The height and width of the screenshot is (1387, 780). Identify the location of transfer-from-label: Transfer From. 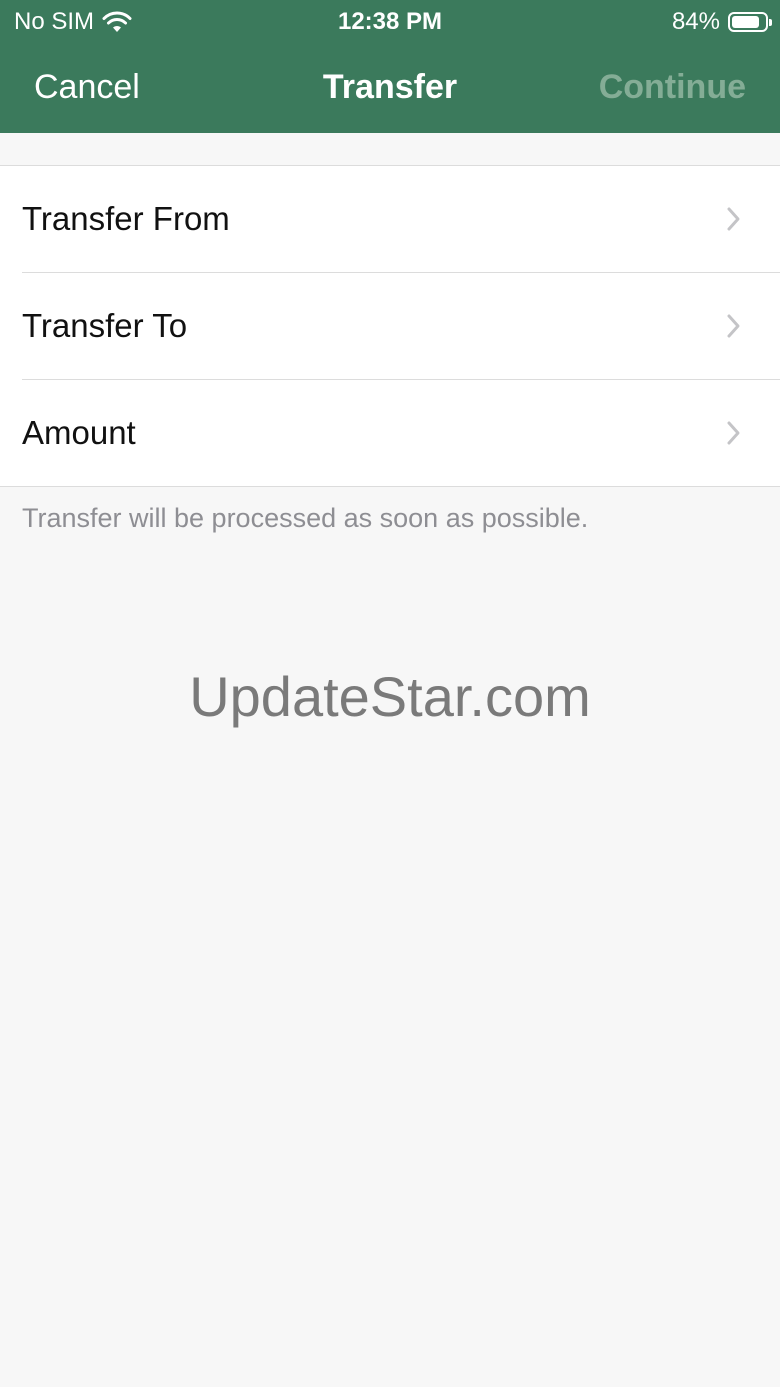
(126, 218).